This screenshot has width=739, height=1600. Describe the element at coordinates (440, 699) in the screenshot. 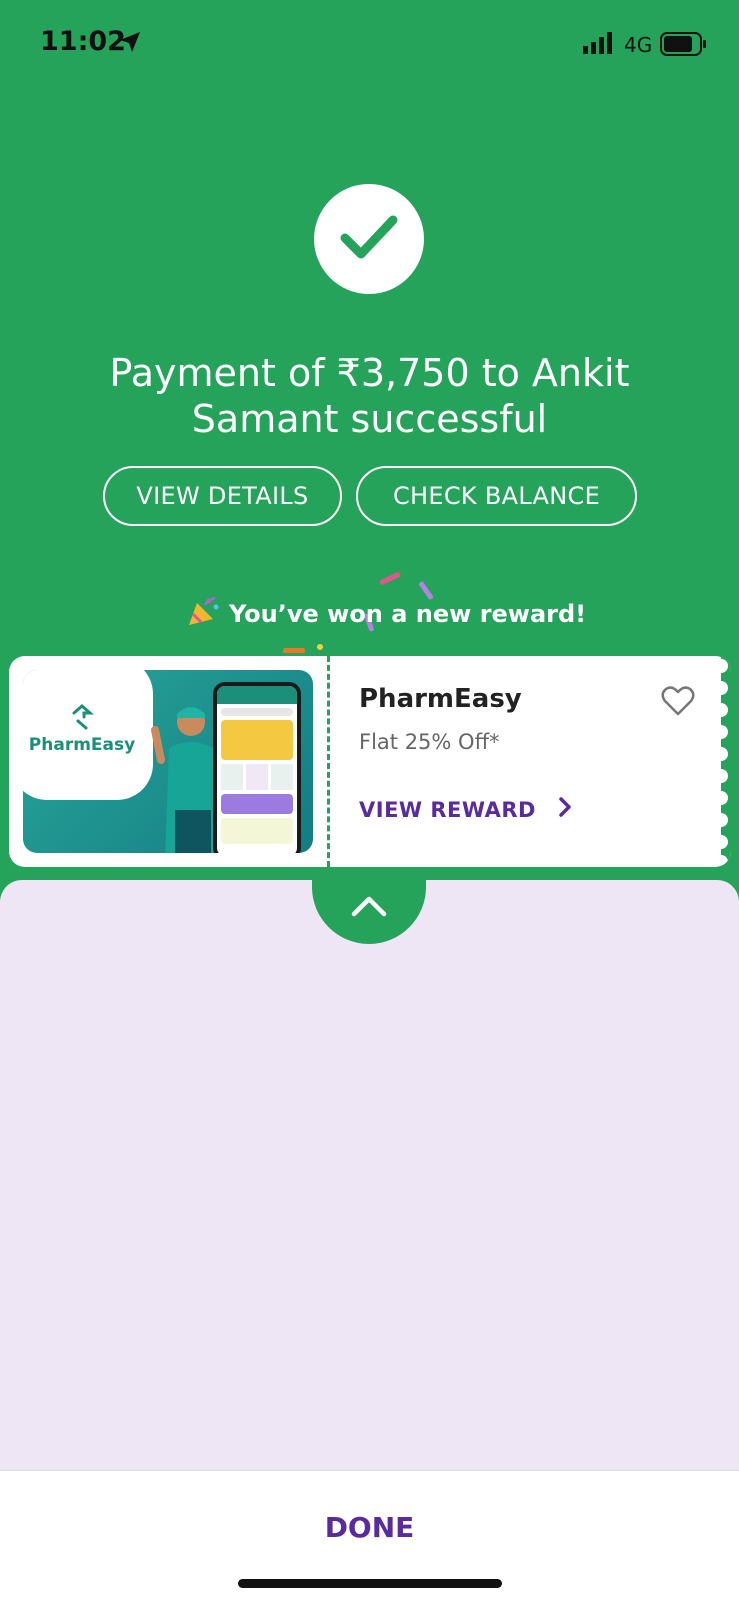

I see `reward-brand-name: PharmEasy` at that location.